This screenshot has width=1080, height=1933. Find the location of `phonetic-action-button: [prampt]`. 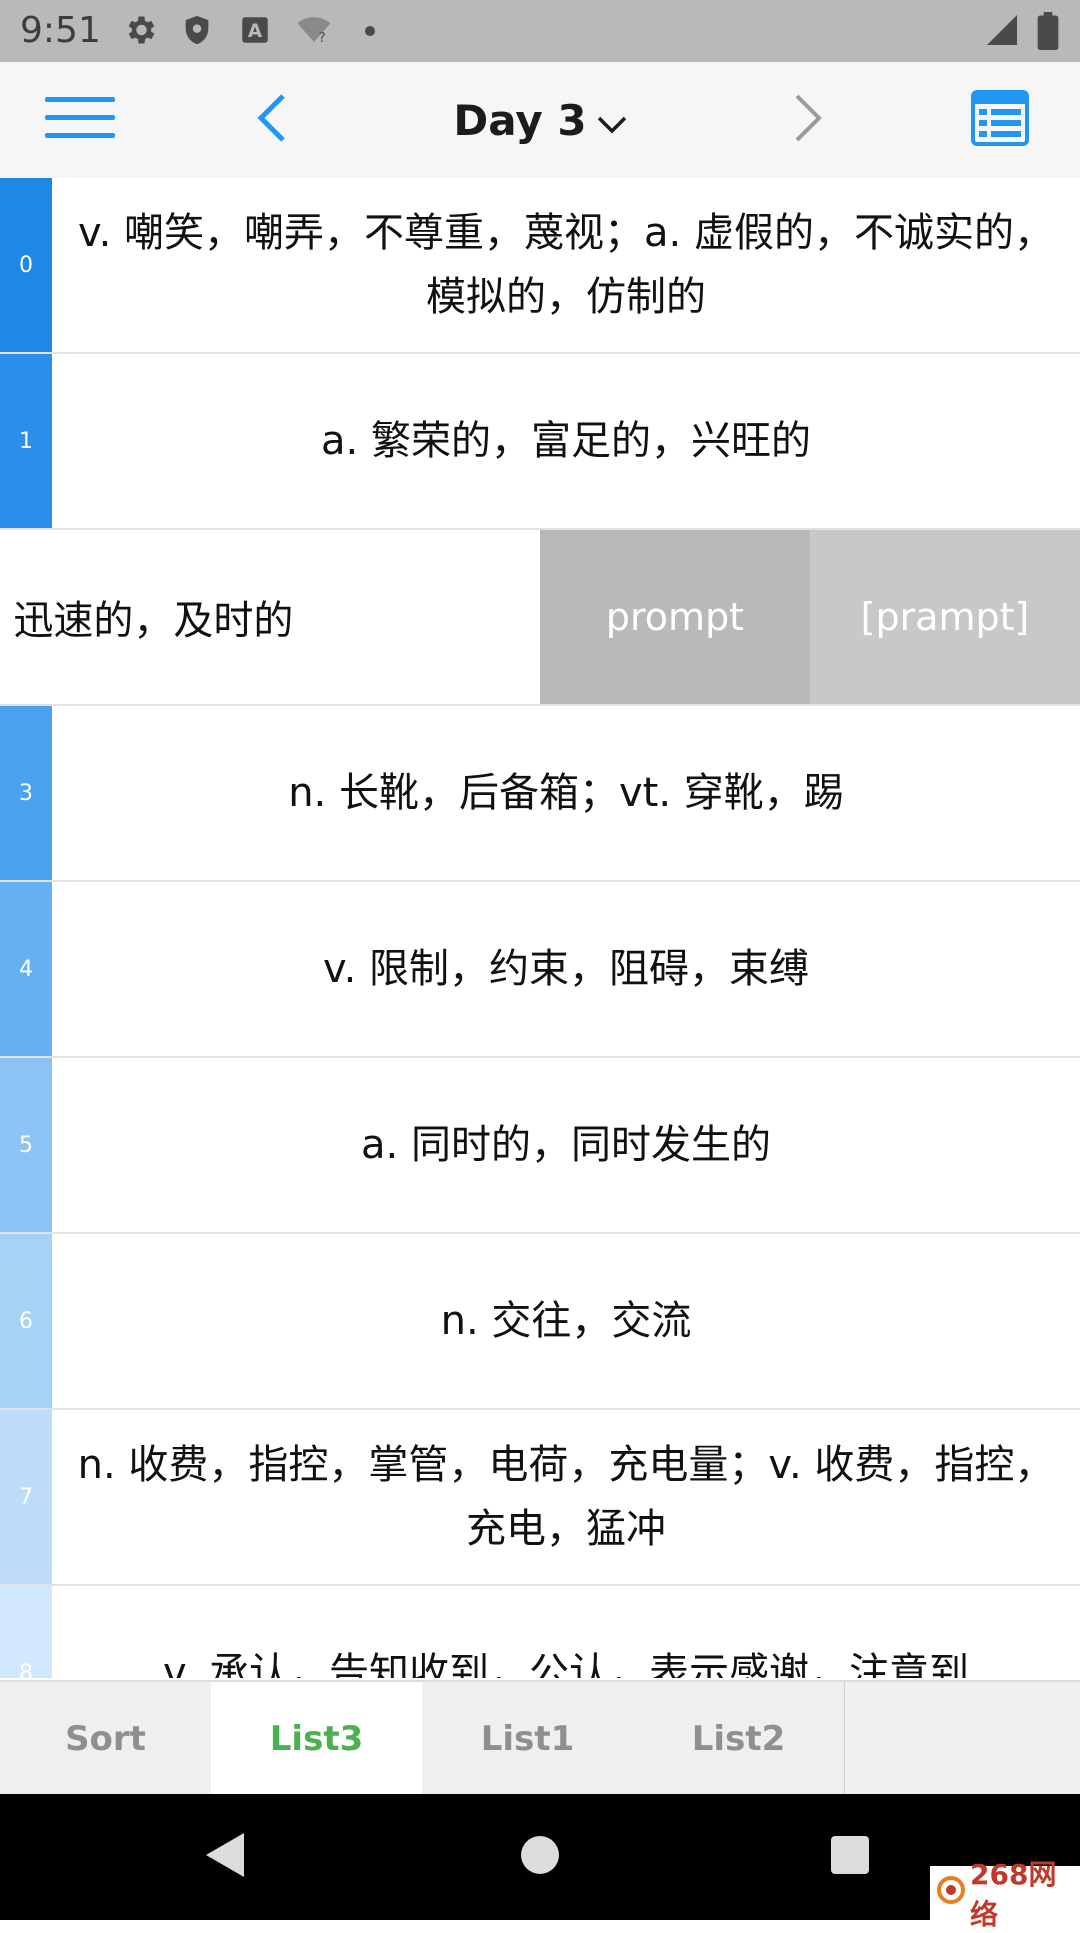

phonetic-action-button: [prampt] is located at coordinates (945, 617).